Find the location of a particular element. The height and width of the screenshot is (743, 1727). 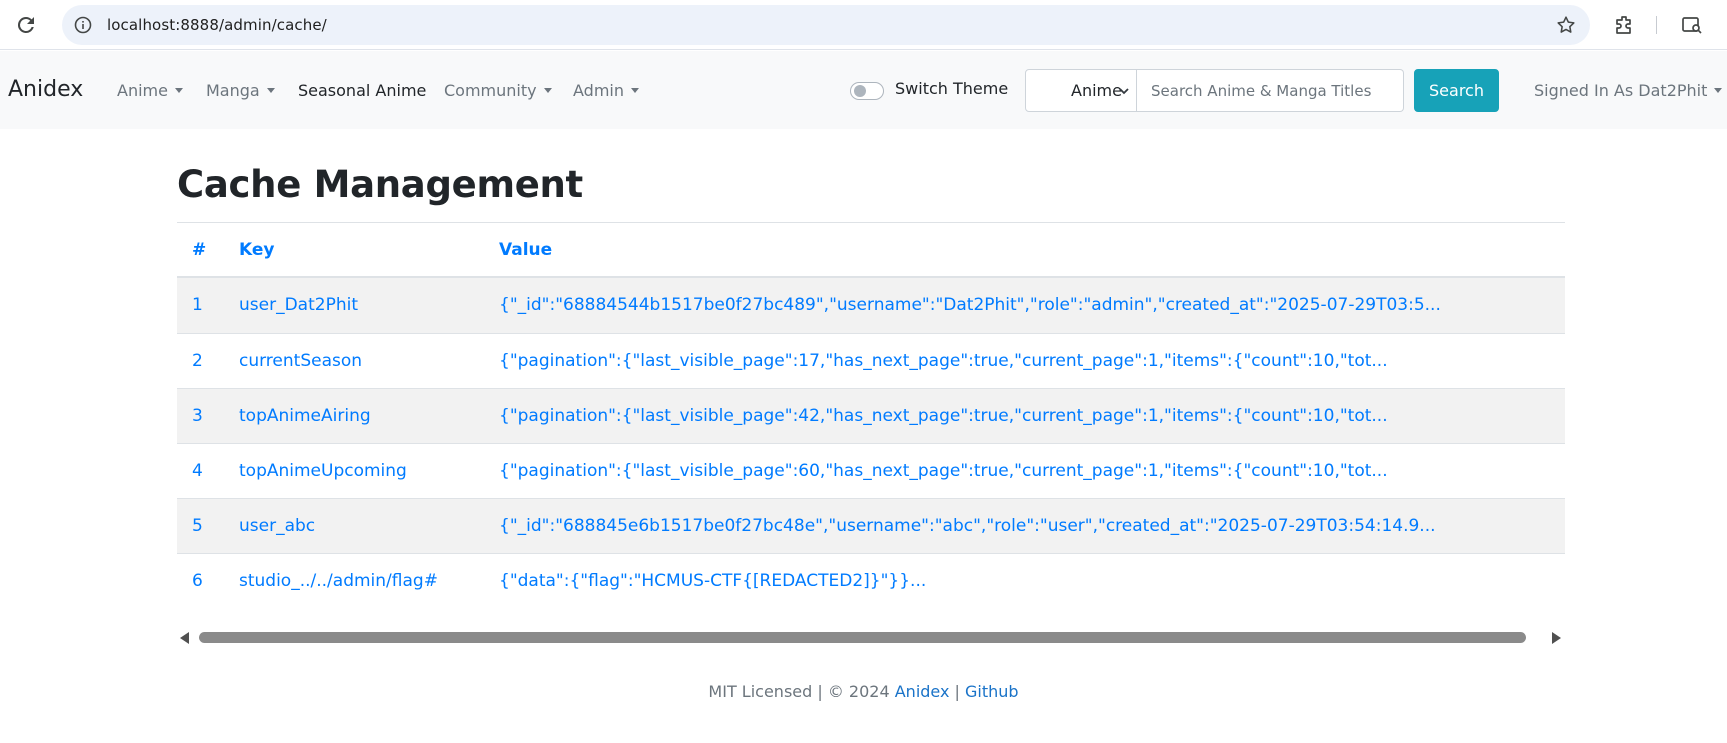

row-number: 6 is located at coordinates (197, 581).